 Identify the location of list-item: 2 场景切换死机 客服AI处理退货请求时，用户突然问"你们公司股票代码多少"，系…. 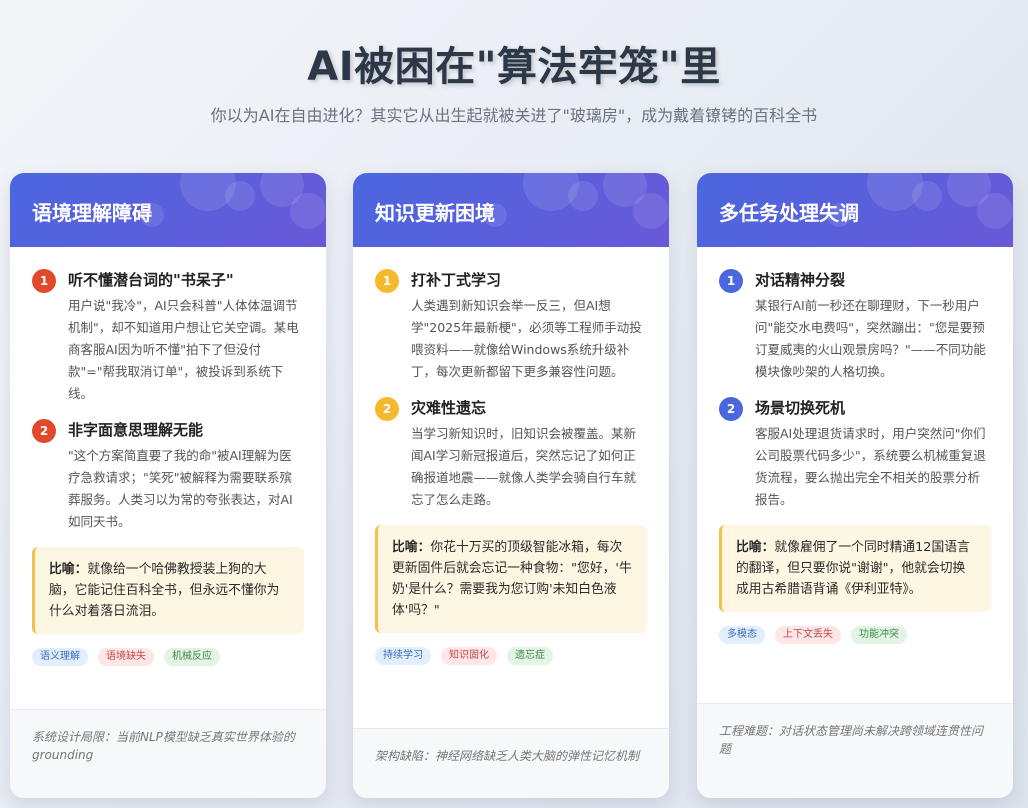
(855, 454).